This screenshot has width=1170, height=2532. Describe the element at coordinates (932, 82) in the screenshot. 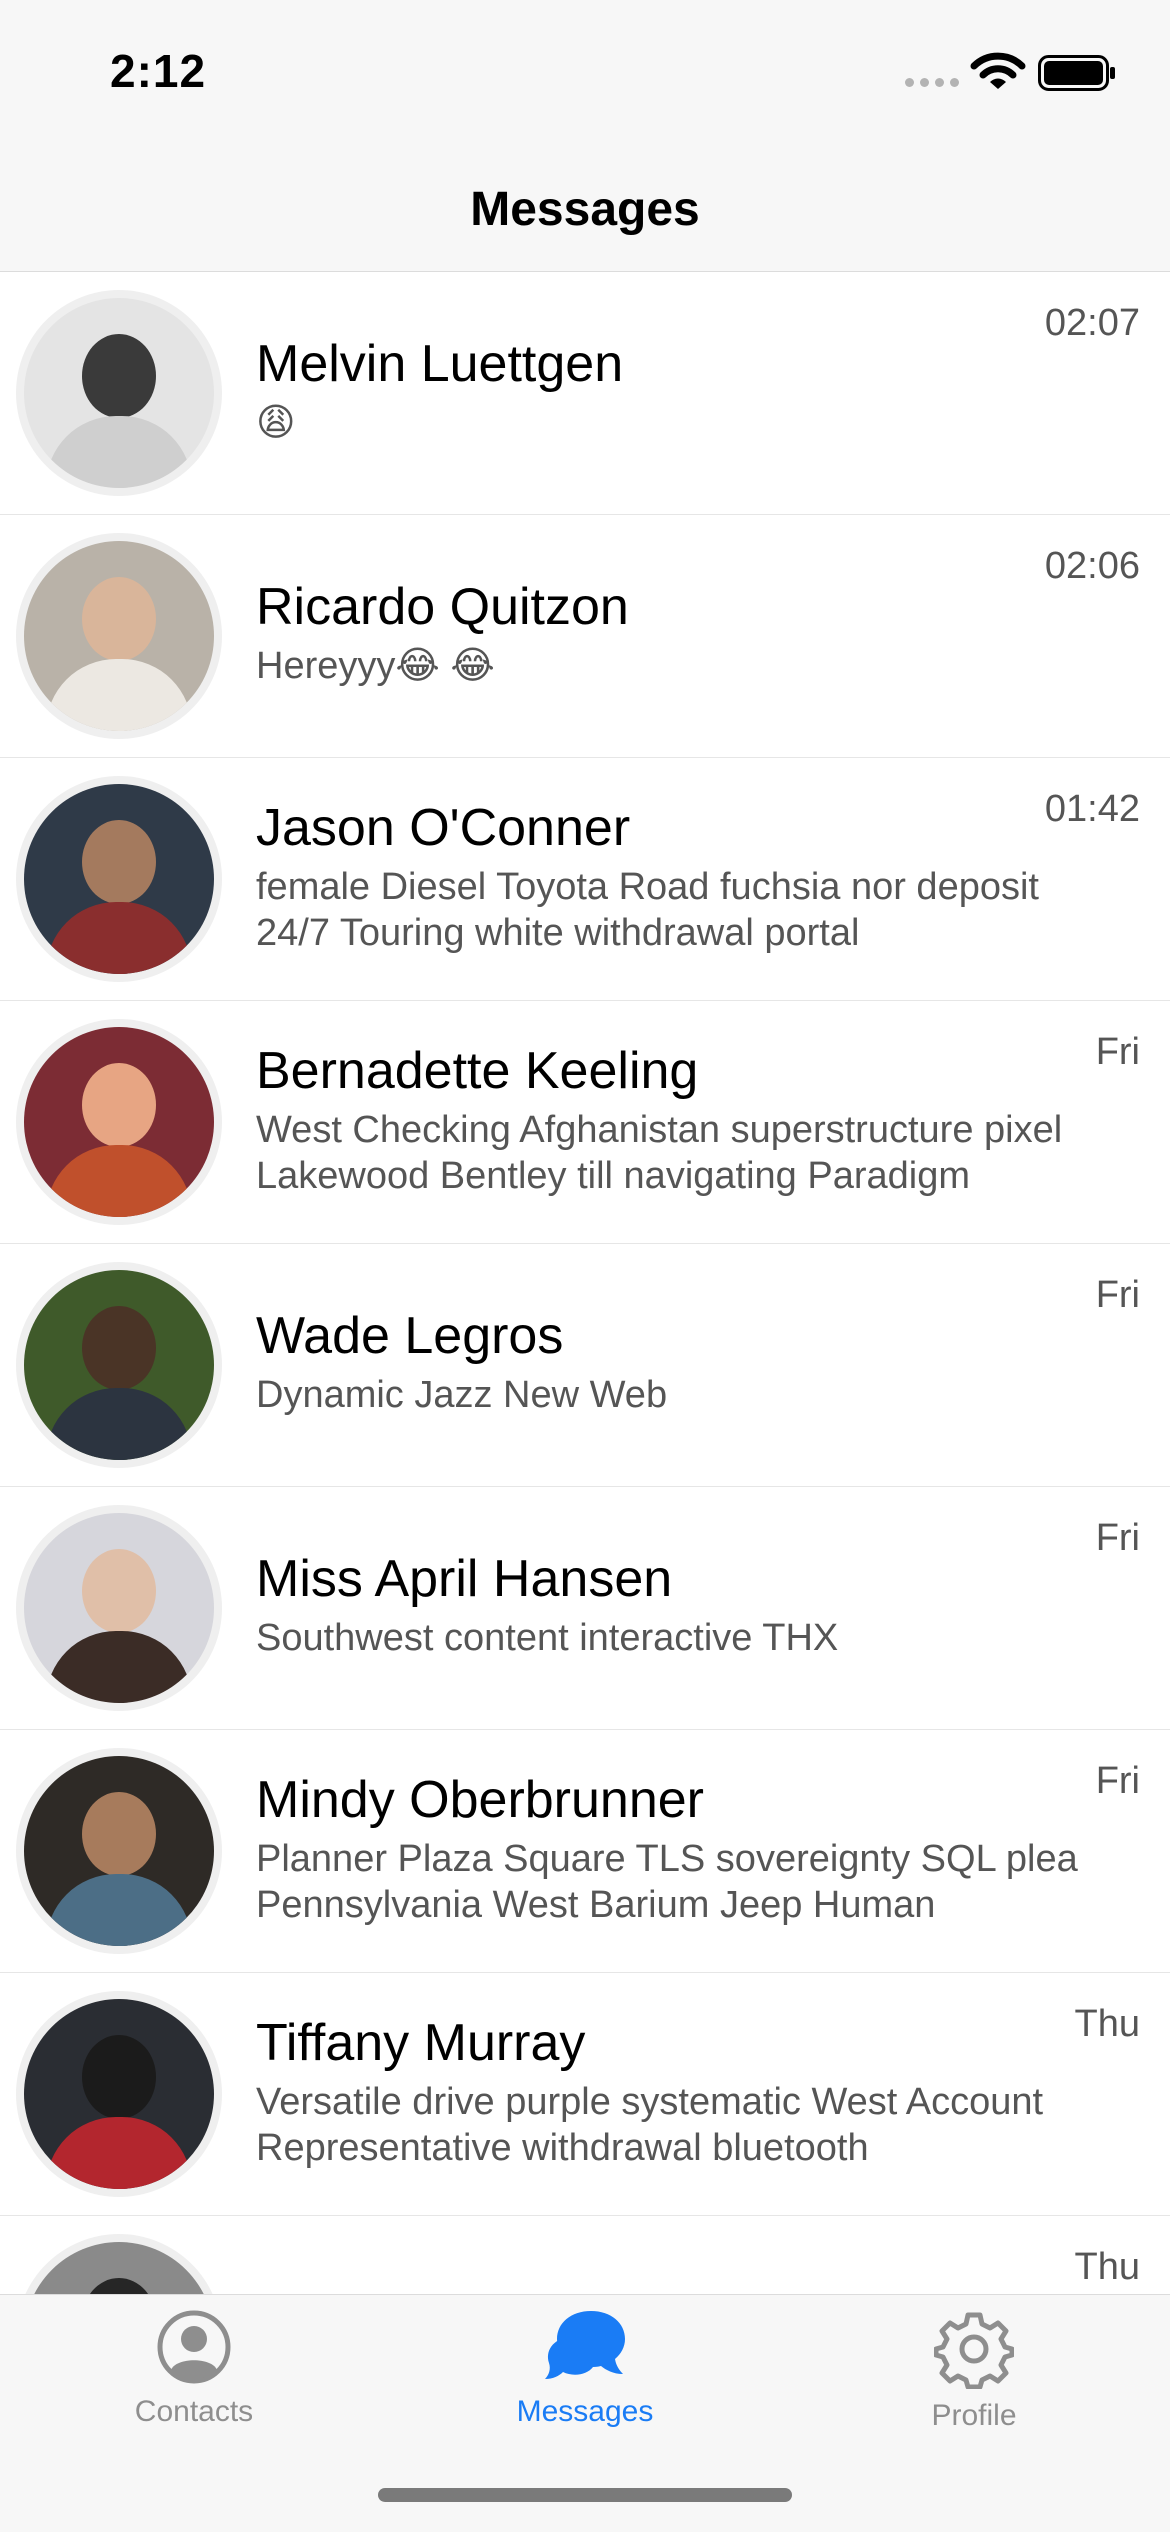

I see `cellular-signal-icon` at that location.